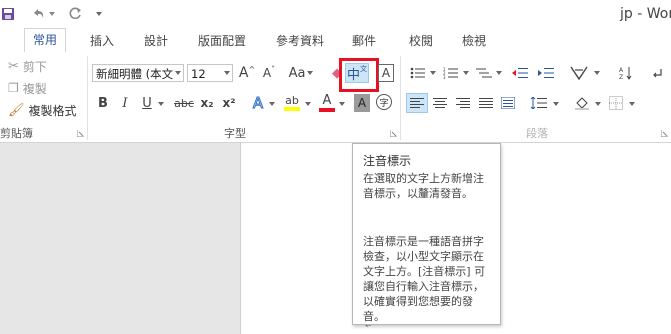 This screenshot has width=671, height=334. What do you see at coordinates (364, 40) in the screenshot?
I see `tab-mailings: 郵件` at bounding box center [364, 40].